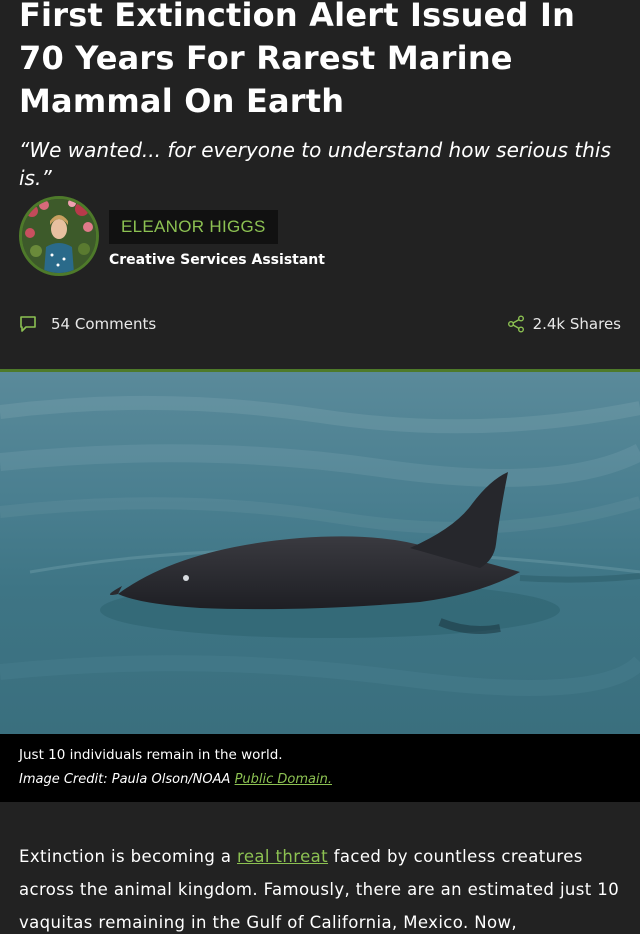  I want to click on shares-count: 2.4k Shares, so click(576, 324).